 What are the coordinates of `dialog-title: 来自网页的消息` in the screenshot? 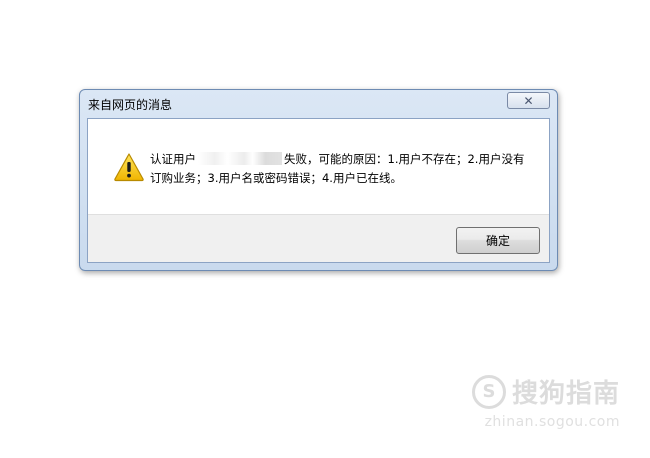 It's located at (130, 105).